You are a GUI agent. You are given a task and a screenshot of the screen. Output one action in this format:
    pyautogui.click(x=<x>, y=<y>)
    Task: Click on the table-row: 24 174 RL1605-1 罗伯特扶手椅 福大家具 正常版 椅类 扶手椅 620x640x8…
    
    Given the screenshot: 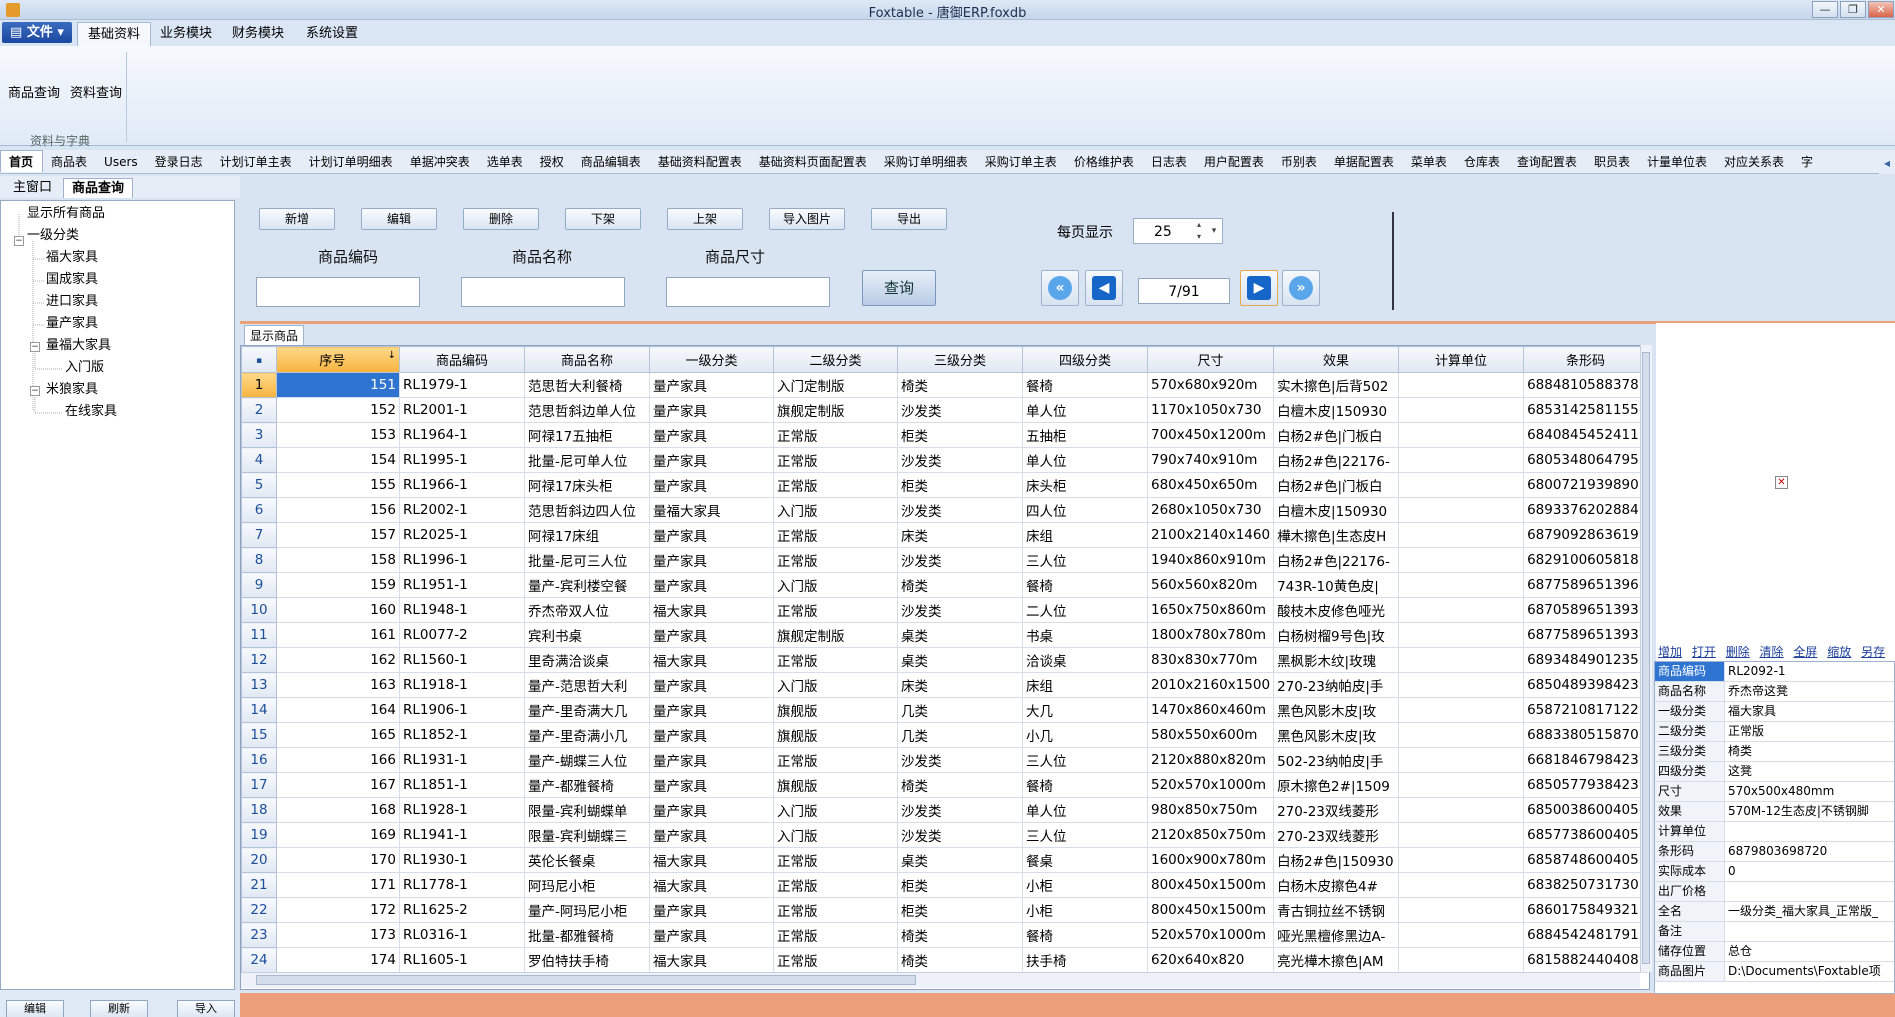 What is the action you would take?
    pyautogui.click(x=945, y=960)
    